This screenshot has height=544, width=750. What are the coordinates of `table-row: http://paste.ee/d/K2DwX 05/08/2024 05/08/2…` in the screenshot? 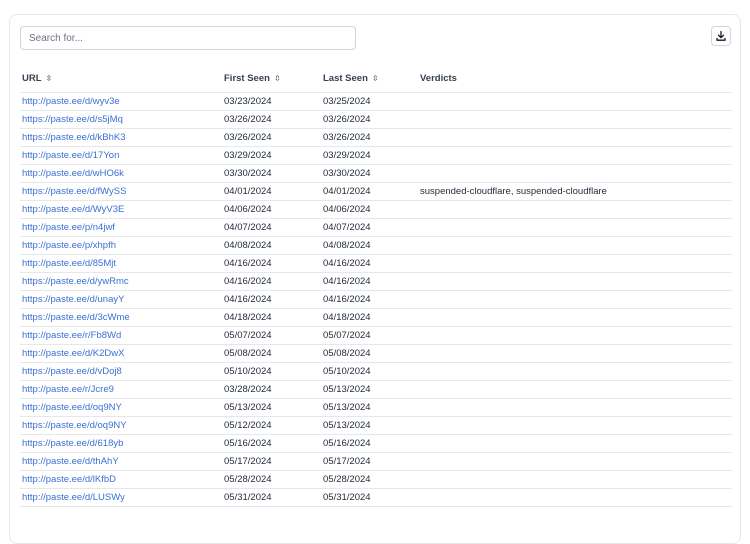 It's located at (376, 354).